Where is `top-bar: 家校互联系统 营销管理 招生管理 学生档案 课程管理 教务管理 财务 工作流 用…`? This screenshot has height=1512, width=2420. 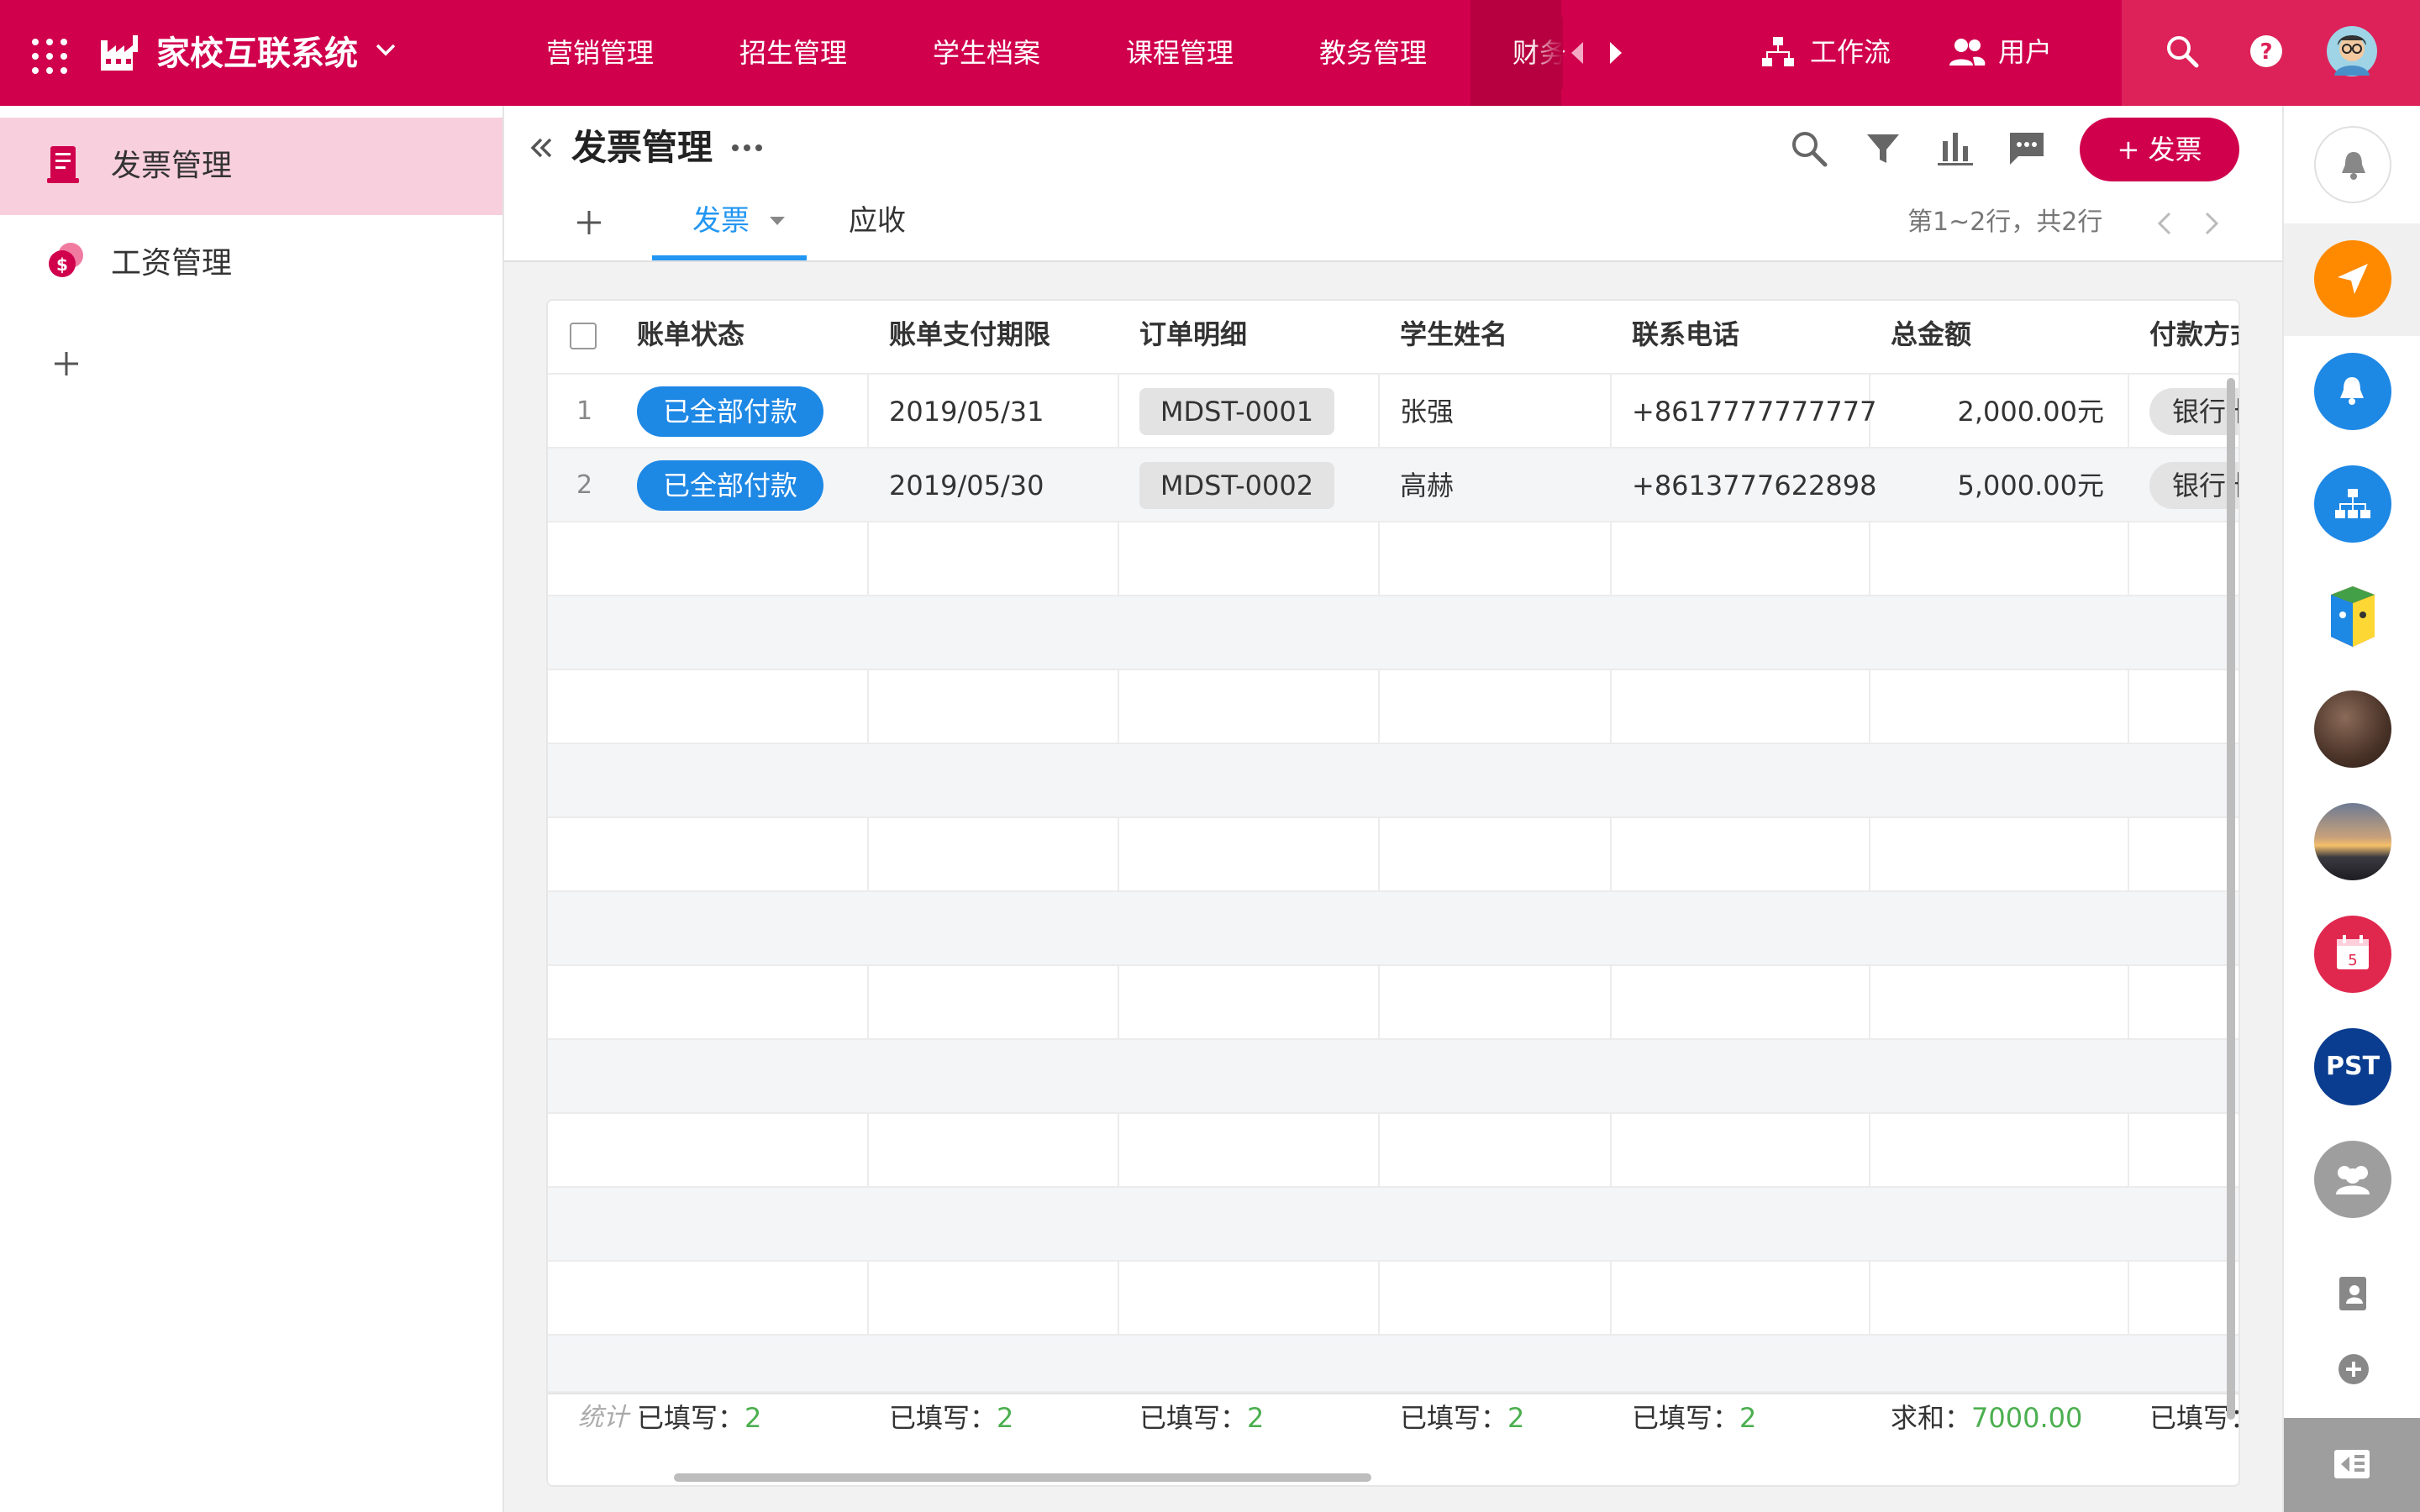 top-bar: 家校互联系统 营销管理 招生管理 学生档案 课程管理 教务管理 财务 工作流 用… is located at coordinates (1210, 53).